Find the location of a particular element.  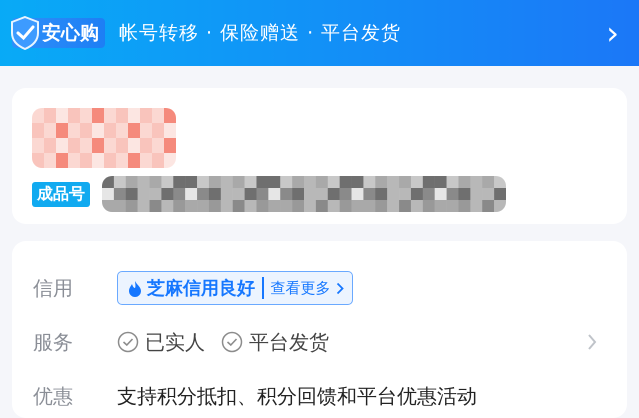

banner-text: 帐号转移 · 保险赠送 · 平台发货 is located at coordinates (260, 33).